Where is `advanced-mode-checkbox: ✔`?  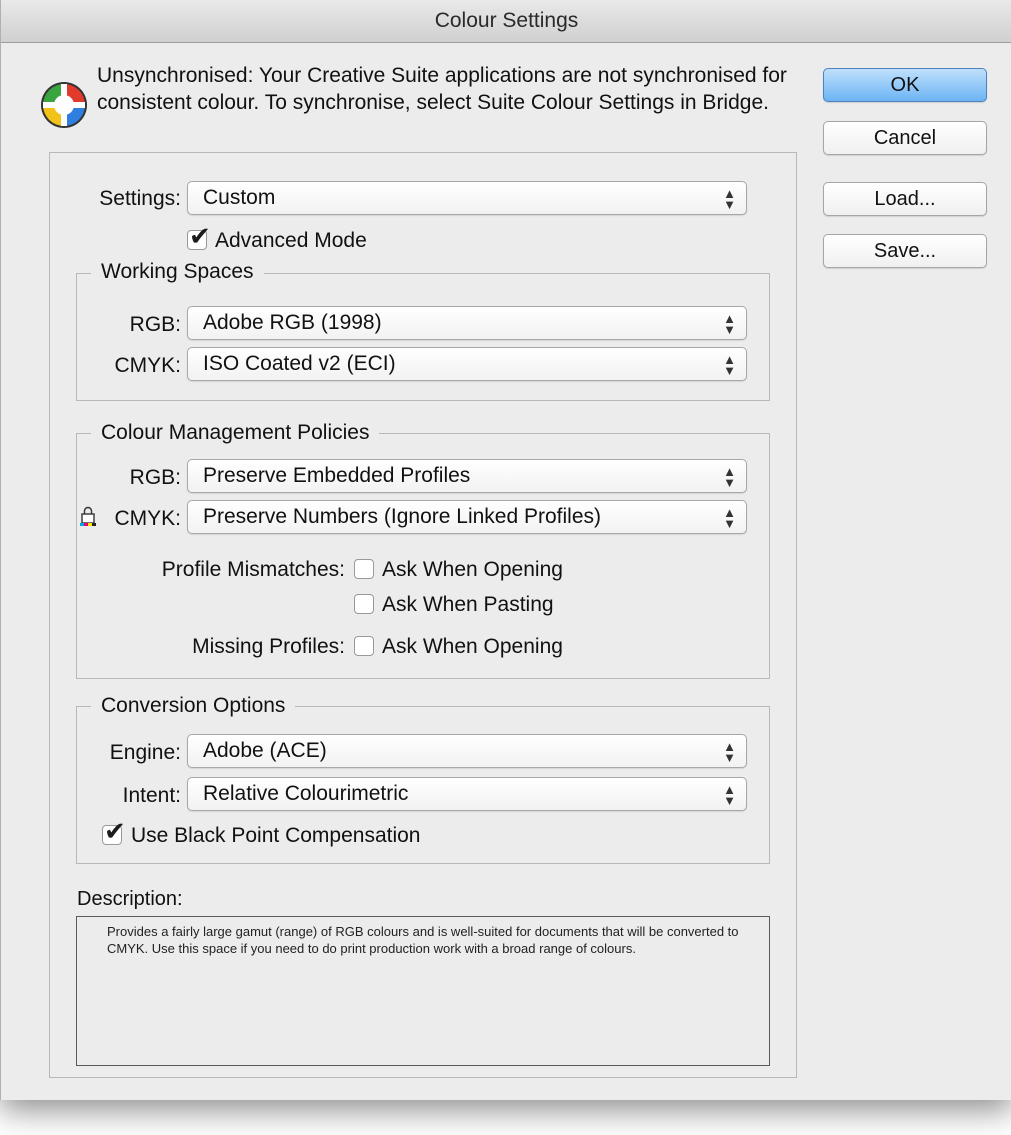 advanced-mode-checkbox: ✔ is located at coordinates (199, 236).